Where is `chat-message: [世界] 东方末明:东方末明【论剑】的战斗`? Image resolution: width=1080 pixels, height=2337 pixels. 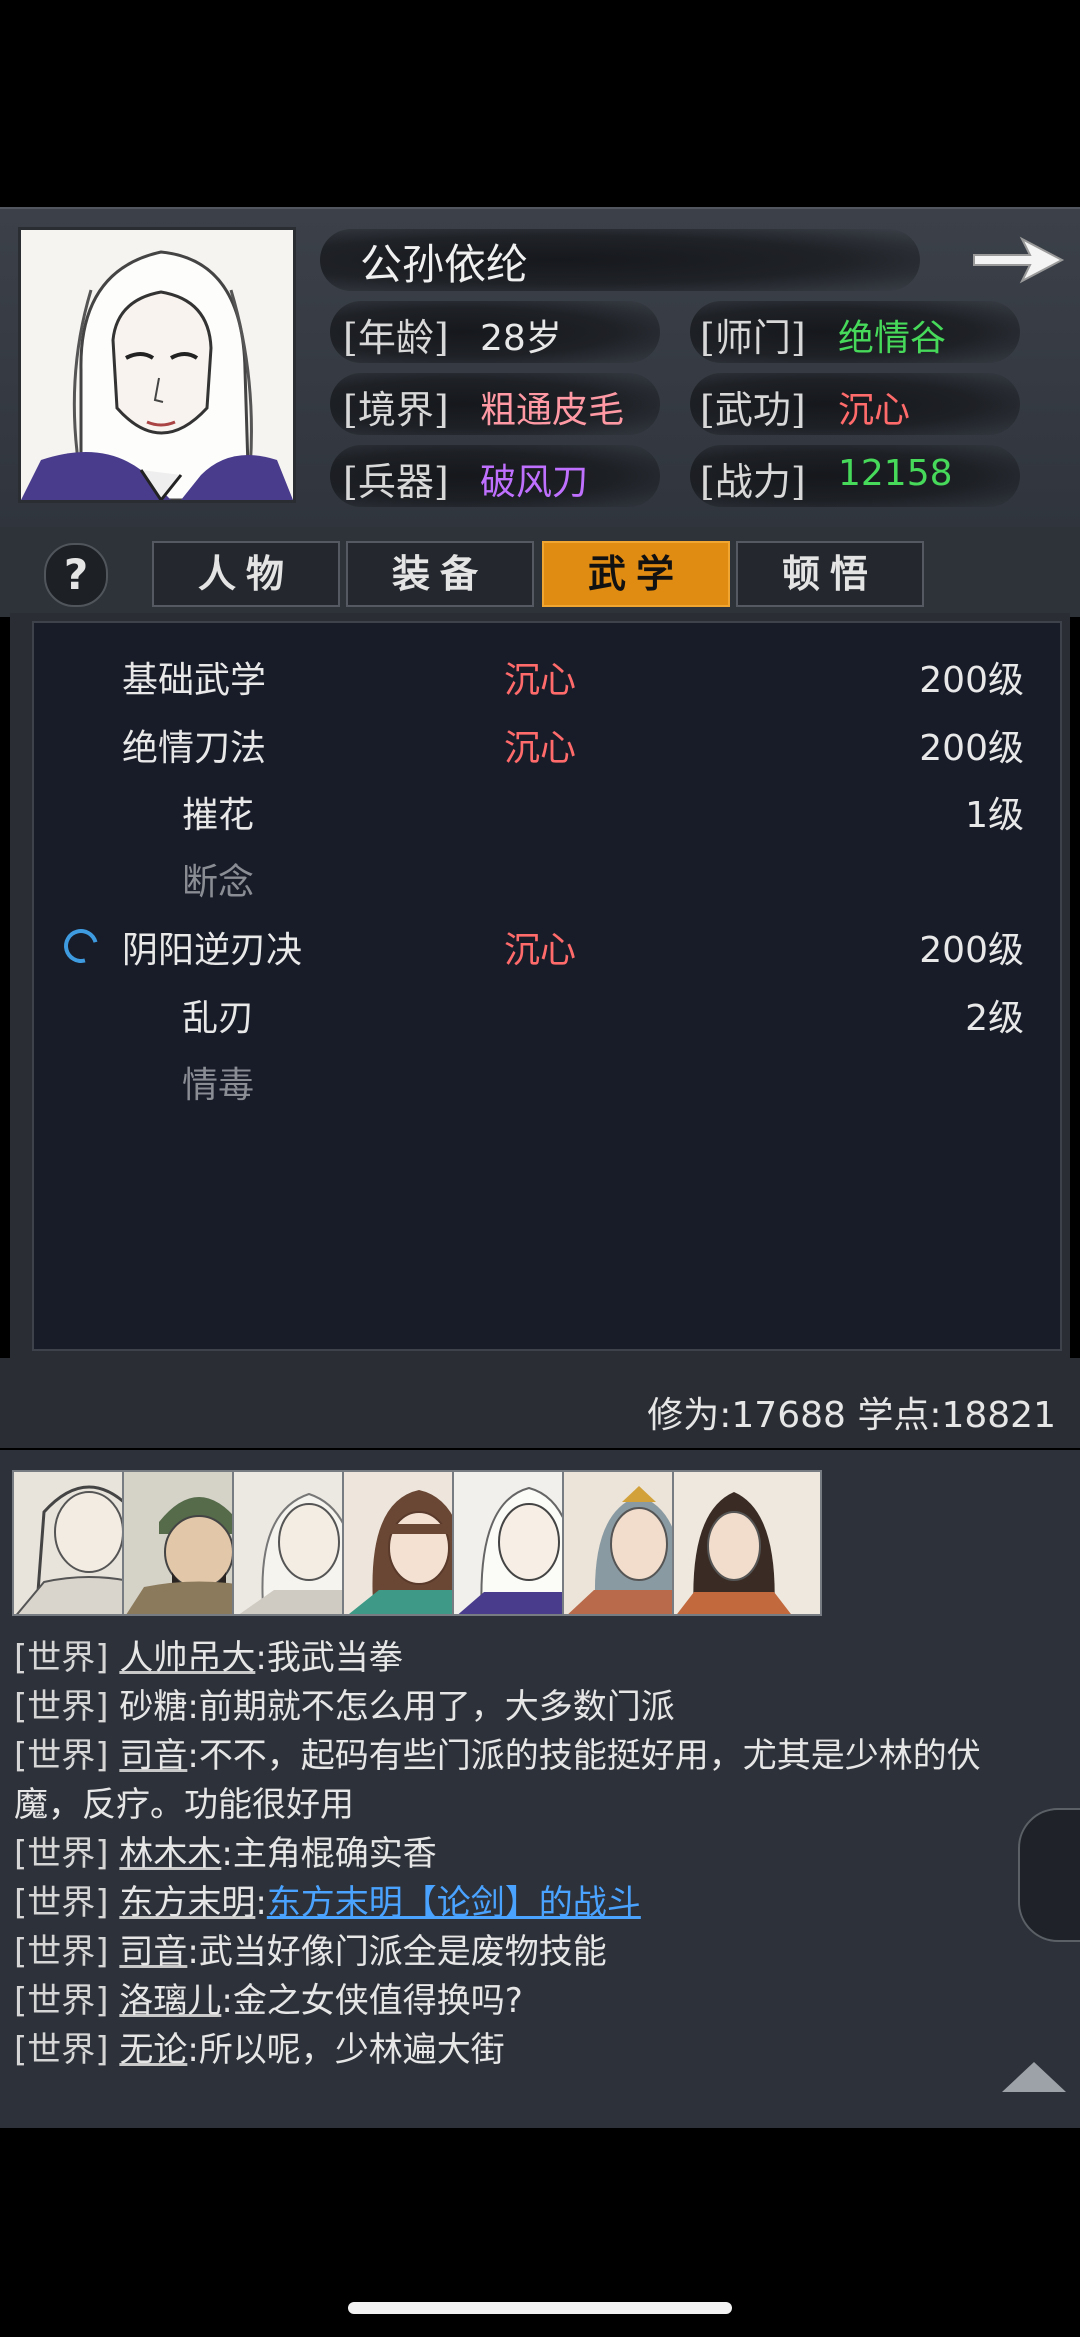
chat-message: [世界] 东方末明:东方末明【论剑】的战斗 is located at coordinates (327, 1899).